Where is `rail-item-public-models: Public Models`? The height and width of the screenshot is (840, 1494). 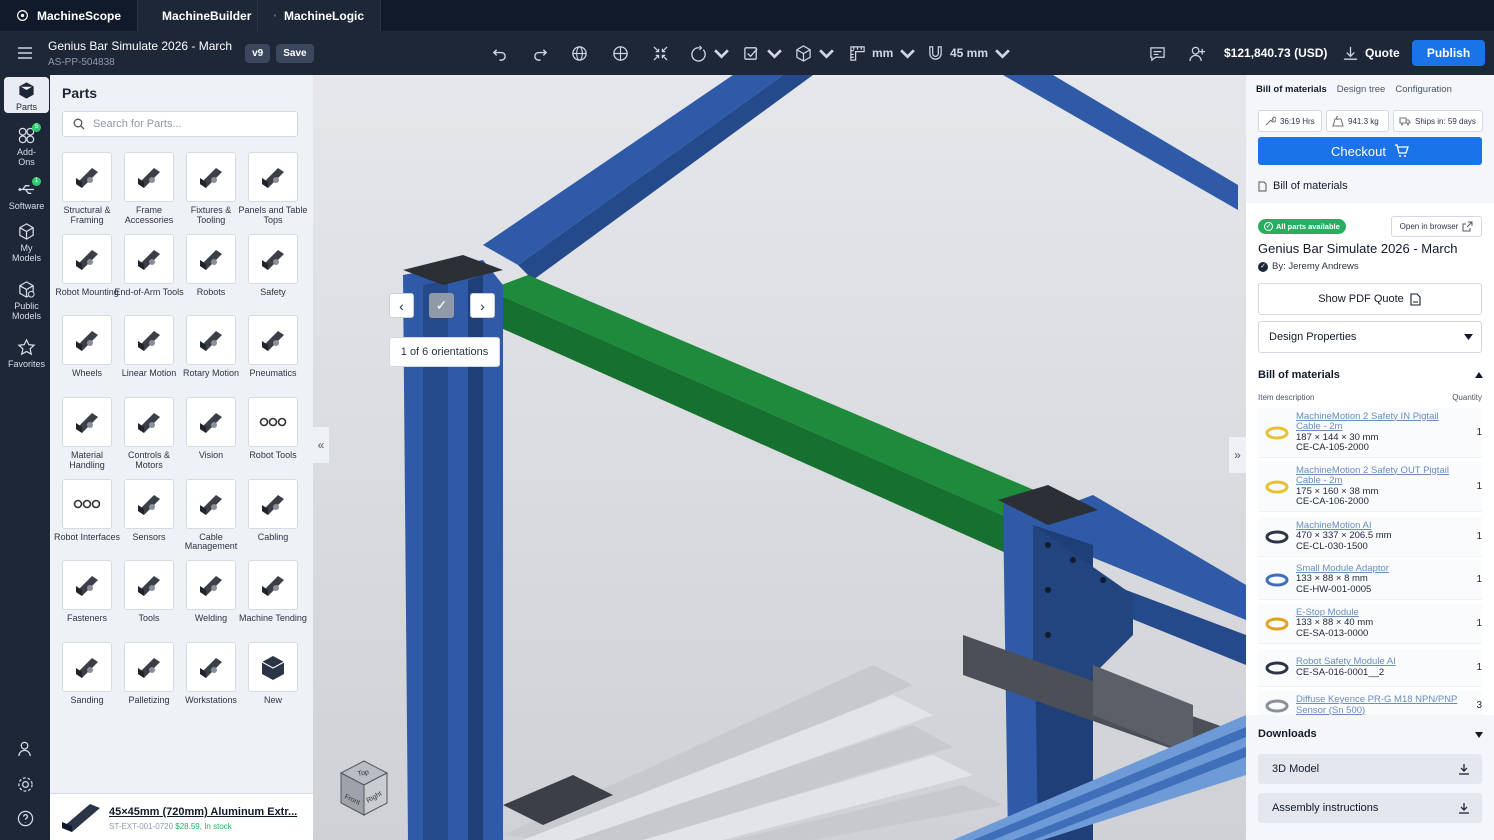 rail-item-public-models: Public Models is located at coordinates (26, 300).